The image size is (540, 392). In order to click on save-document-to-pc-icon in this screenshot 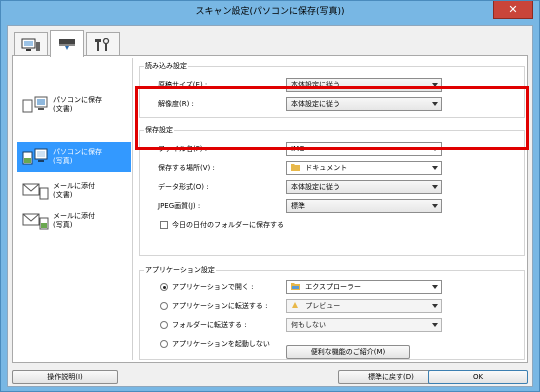, I will do `click(35, 104)`.